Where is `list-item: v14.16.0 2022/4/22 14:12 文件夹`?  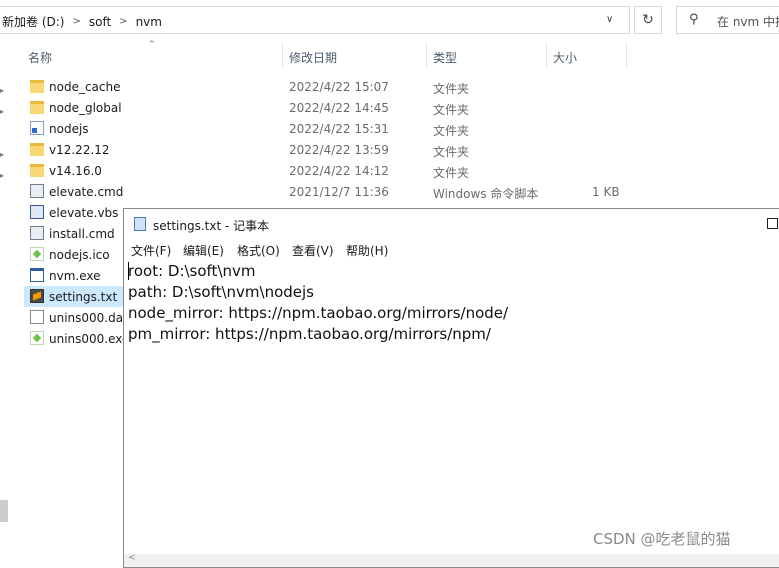 list-item: v14.16.0 2022/4/22 14:12 文件夹 is located at coordinates (324, 170).